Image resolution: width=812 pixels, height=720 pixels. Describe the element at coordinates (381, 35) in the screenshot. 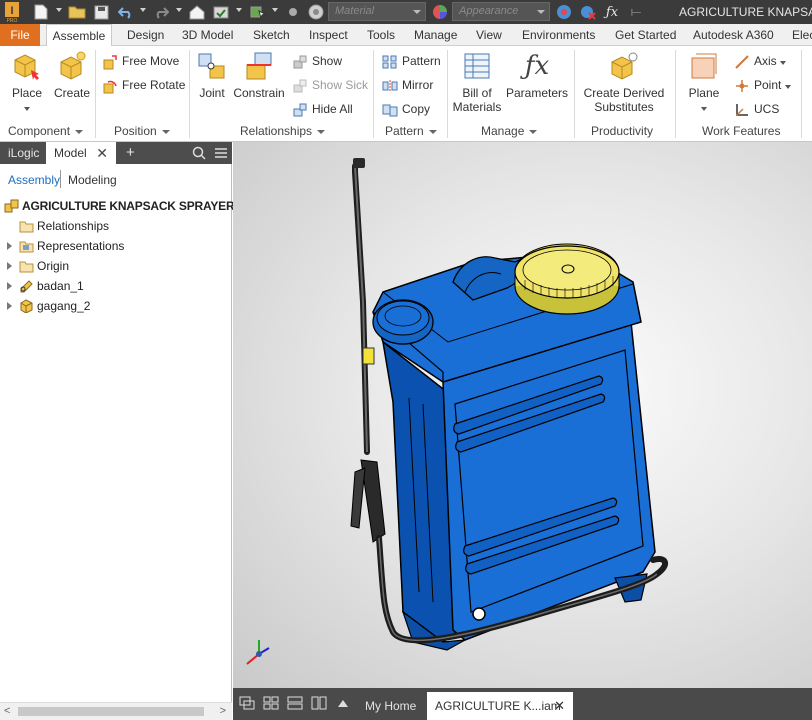

I see `tab-tools: Tools` at that location.